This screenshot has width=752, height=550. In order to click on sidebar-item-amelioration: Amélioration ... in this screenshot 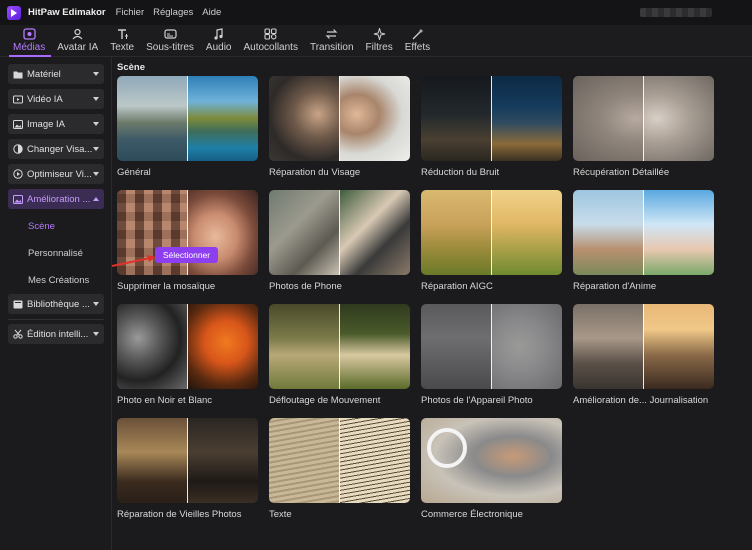, I will do `click(56, 199)`.